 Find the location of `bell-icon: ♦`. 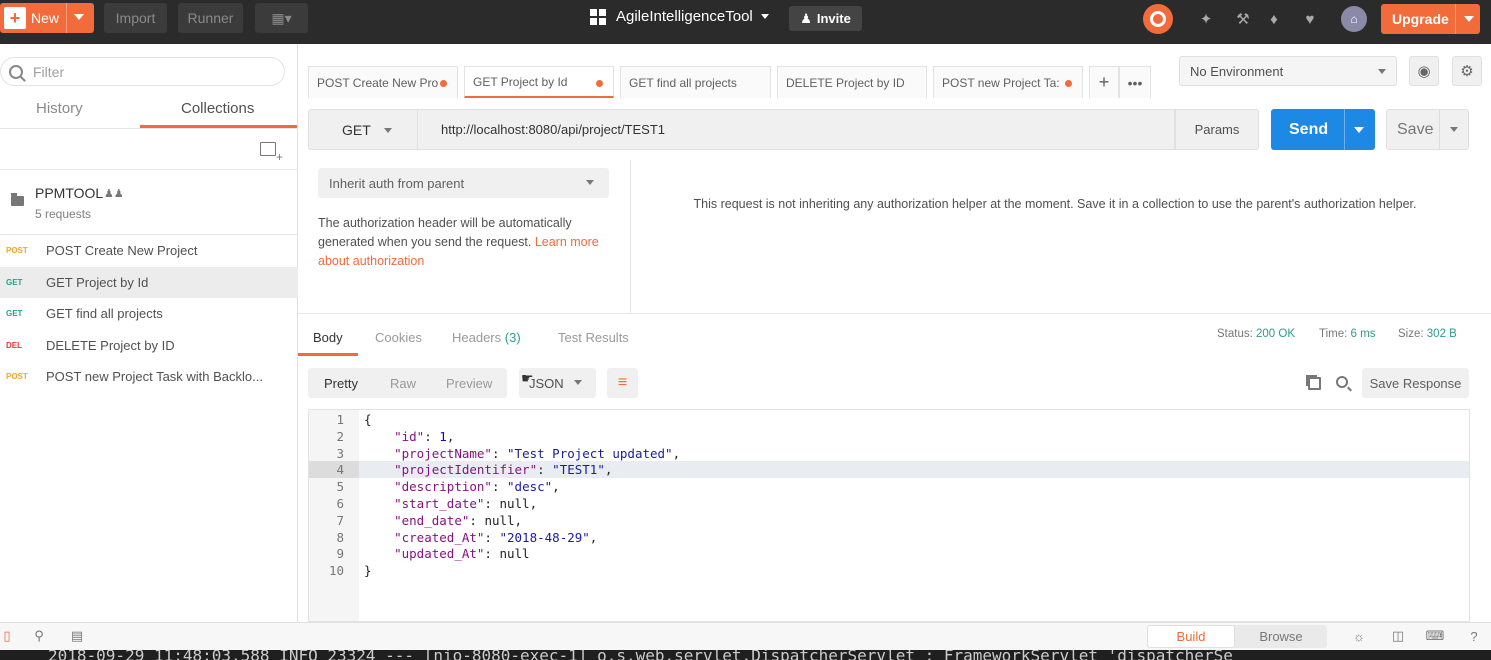

bell-icon: ♦ is located at coordinates (1274, 19).